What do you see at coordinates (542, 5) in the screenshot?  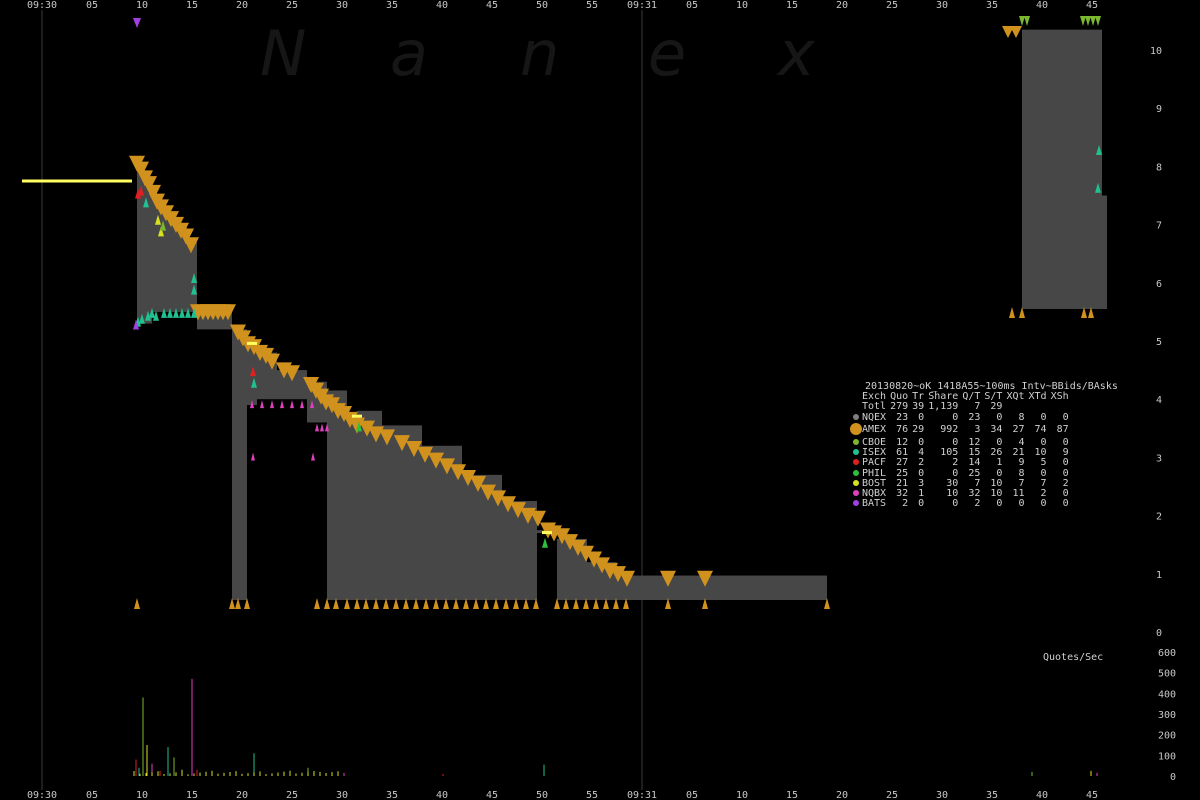 I see `top-time-tick: 50` at bounding box center [542, 5].